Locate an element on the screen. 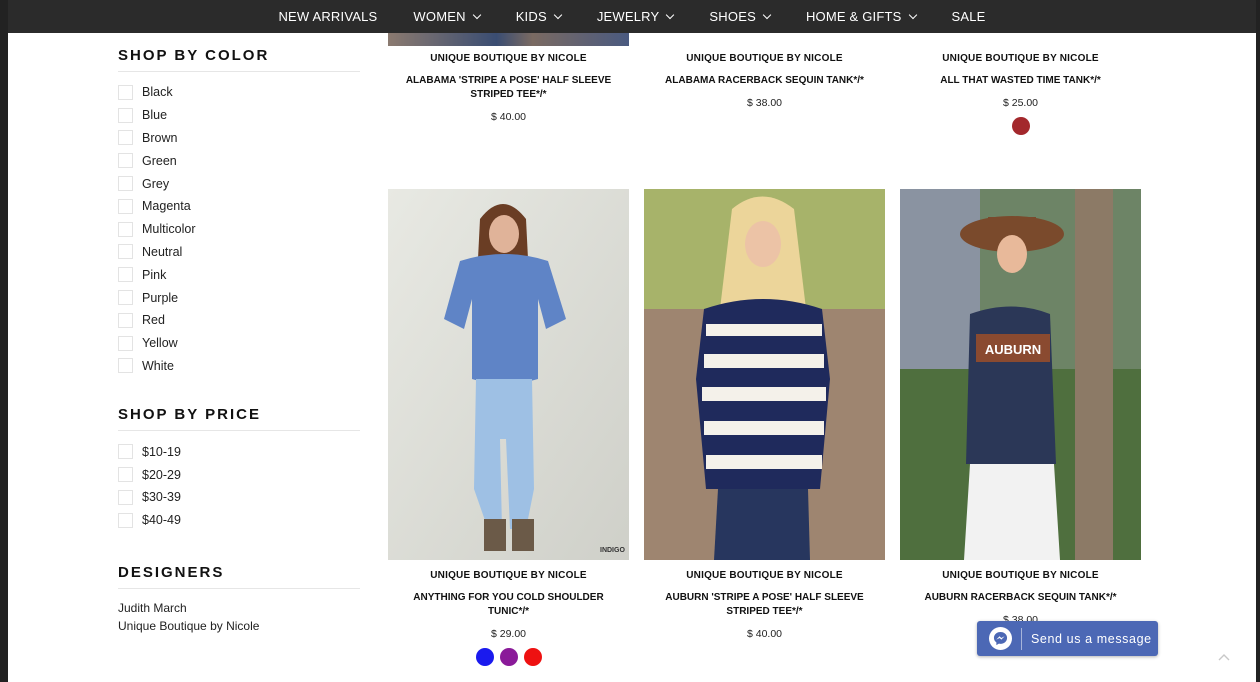 Image resolution: width=1260 pixels, height=682 pixels. color-filter-option: Blue is located at coordinates (239, 115).